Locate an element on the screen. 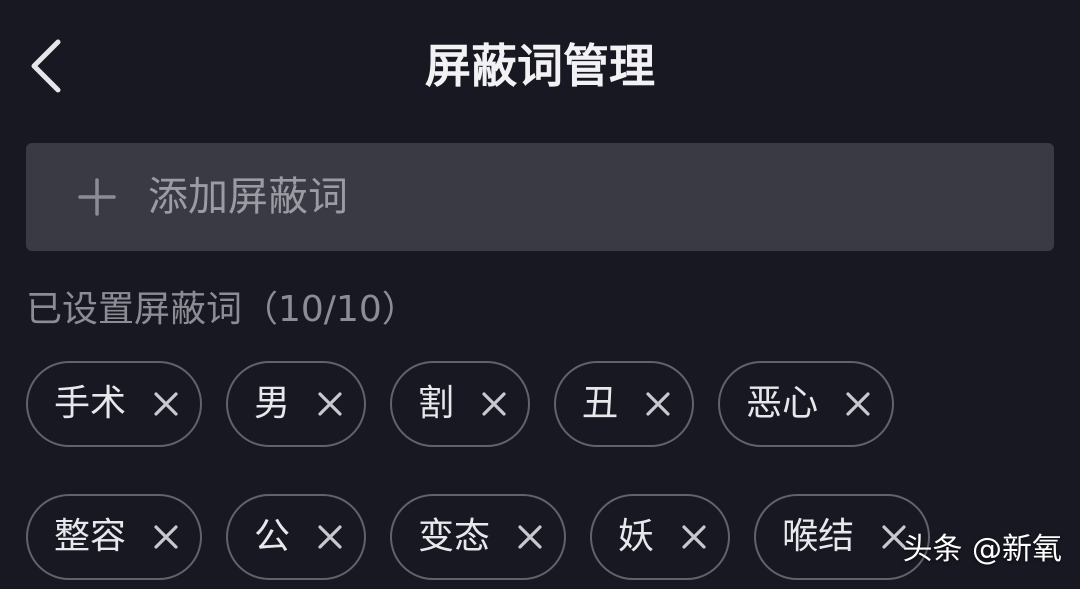 The image size is (1080, 589). blocked-word-chip: 恶心 is located at coordinates (806, 404).